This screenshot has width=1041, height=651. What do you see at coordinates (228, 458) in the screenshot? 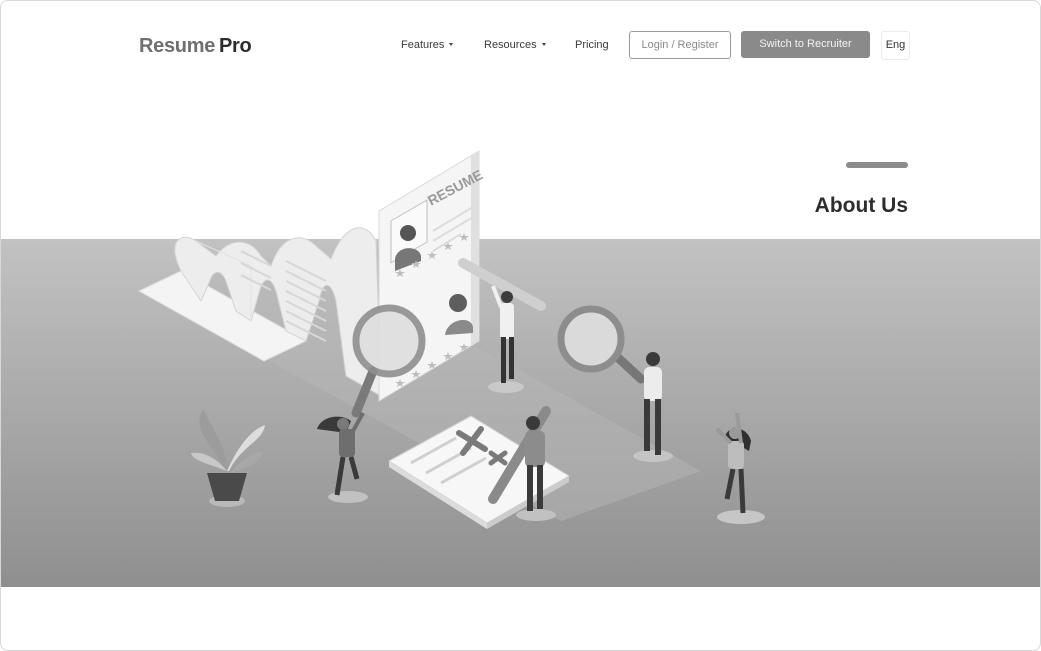
I see `plant-icon` at bounding box center [228, 458].